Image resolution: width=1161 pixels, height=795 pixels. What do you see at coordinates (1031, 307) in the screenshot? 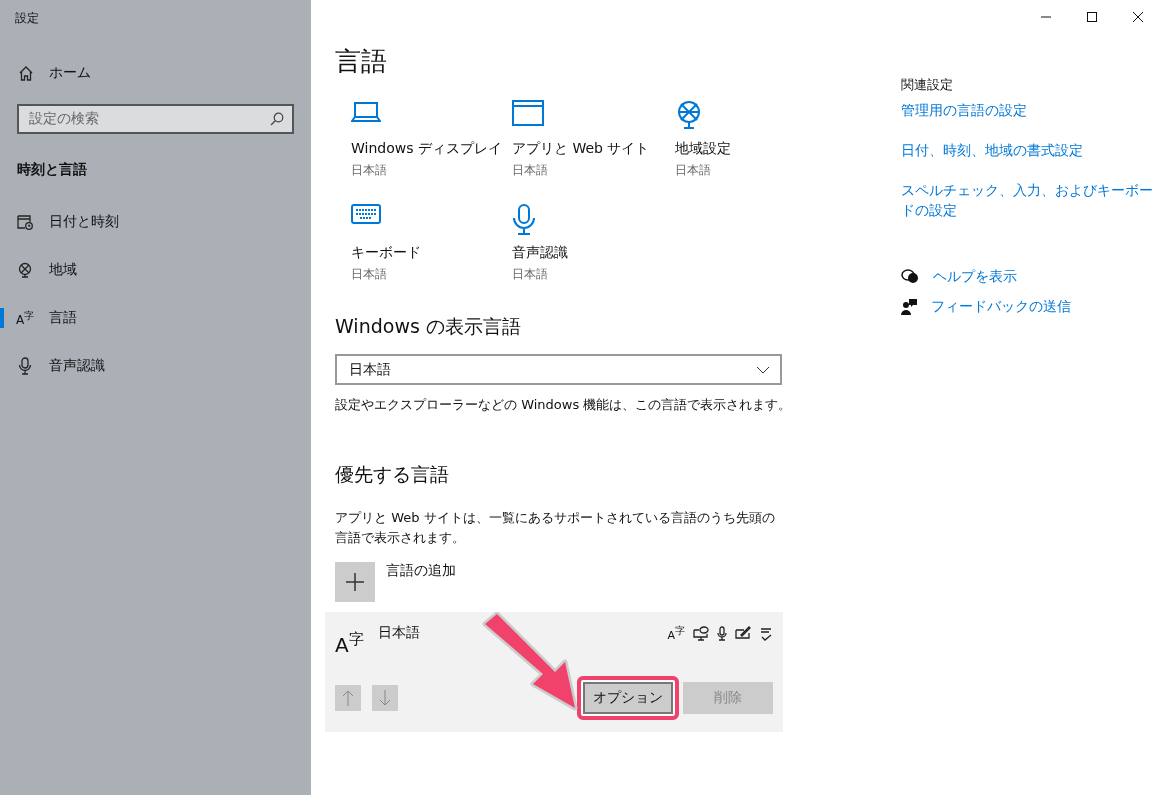
I see `feedback-link: フィードバックの送信` at bounding box center [1031, 307].